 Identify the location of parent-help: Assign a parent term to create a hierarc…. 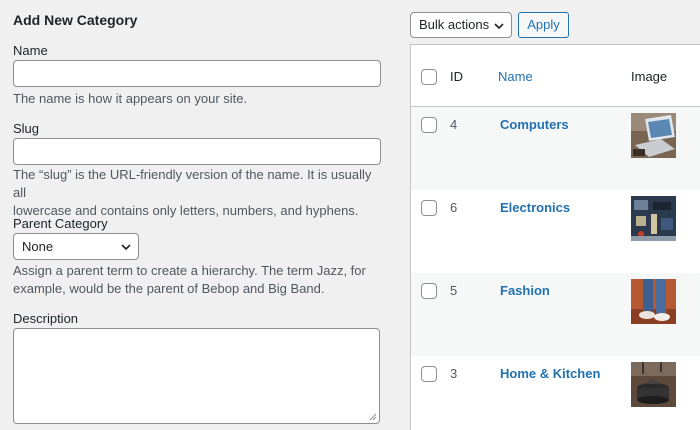
(198, 280).